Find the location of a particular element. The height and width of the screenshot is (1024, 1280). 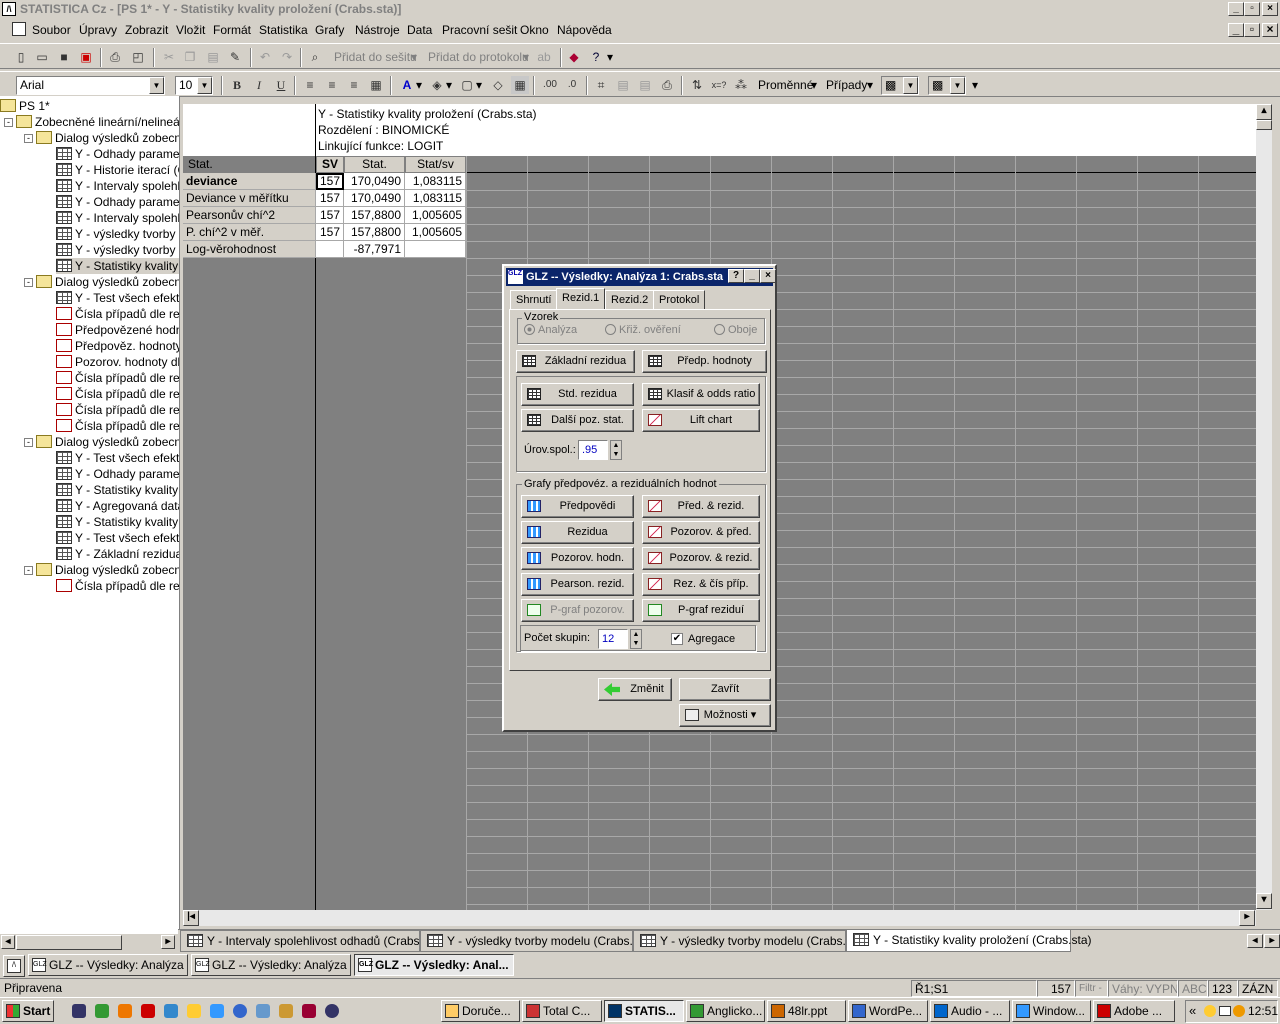

taskbar-item-4: 48lr.ppt is located at coordinates (806, 1011).